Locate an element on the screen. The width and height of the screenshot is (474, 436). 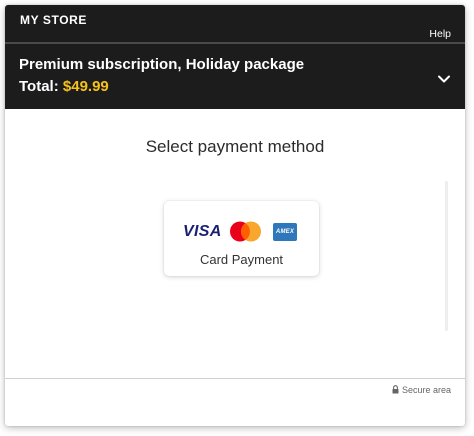
store-name: MY STORE is located at coordinates (54, 20).